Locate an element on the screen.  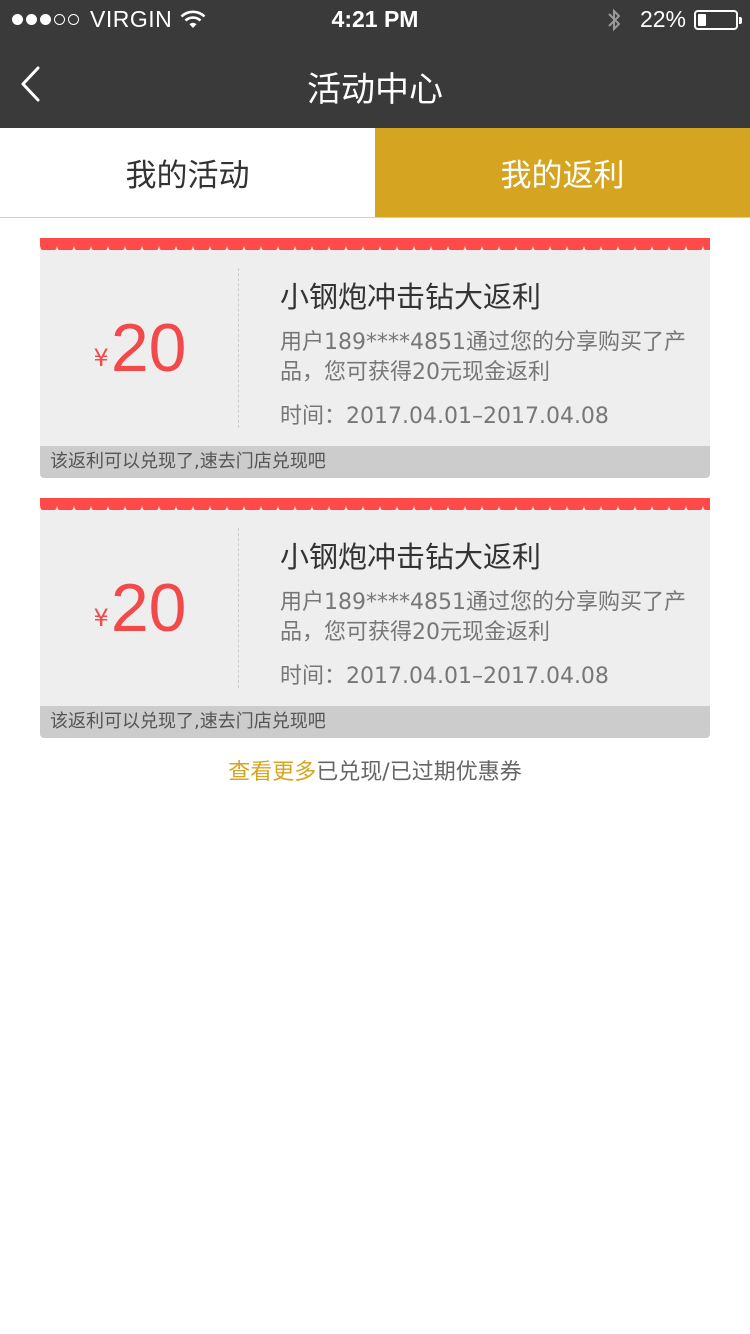
view-more-line: 查看更多已兑现/已过期优惠券 is located at coordinates (375, 770).